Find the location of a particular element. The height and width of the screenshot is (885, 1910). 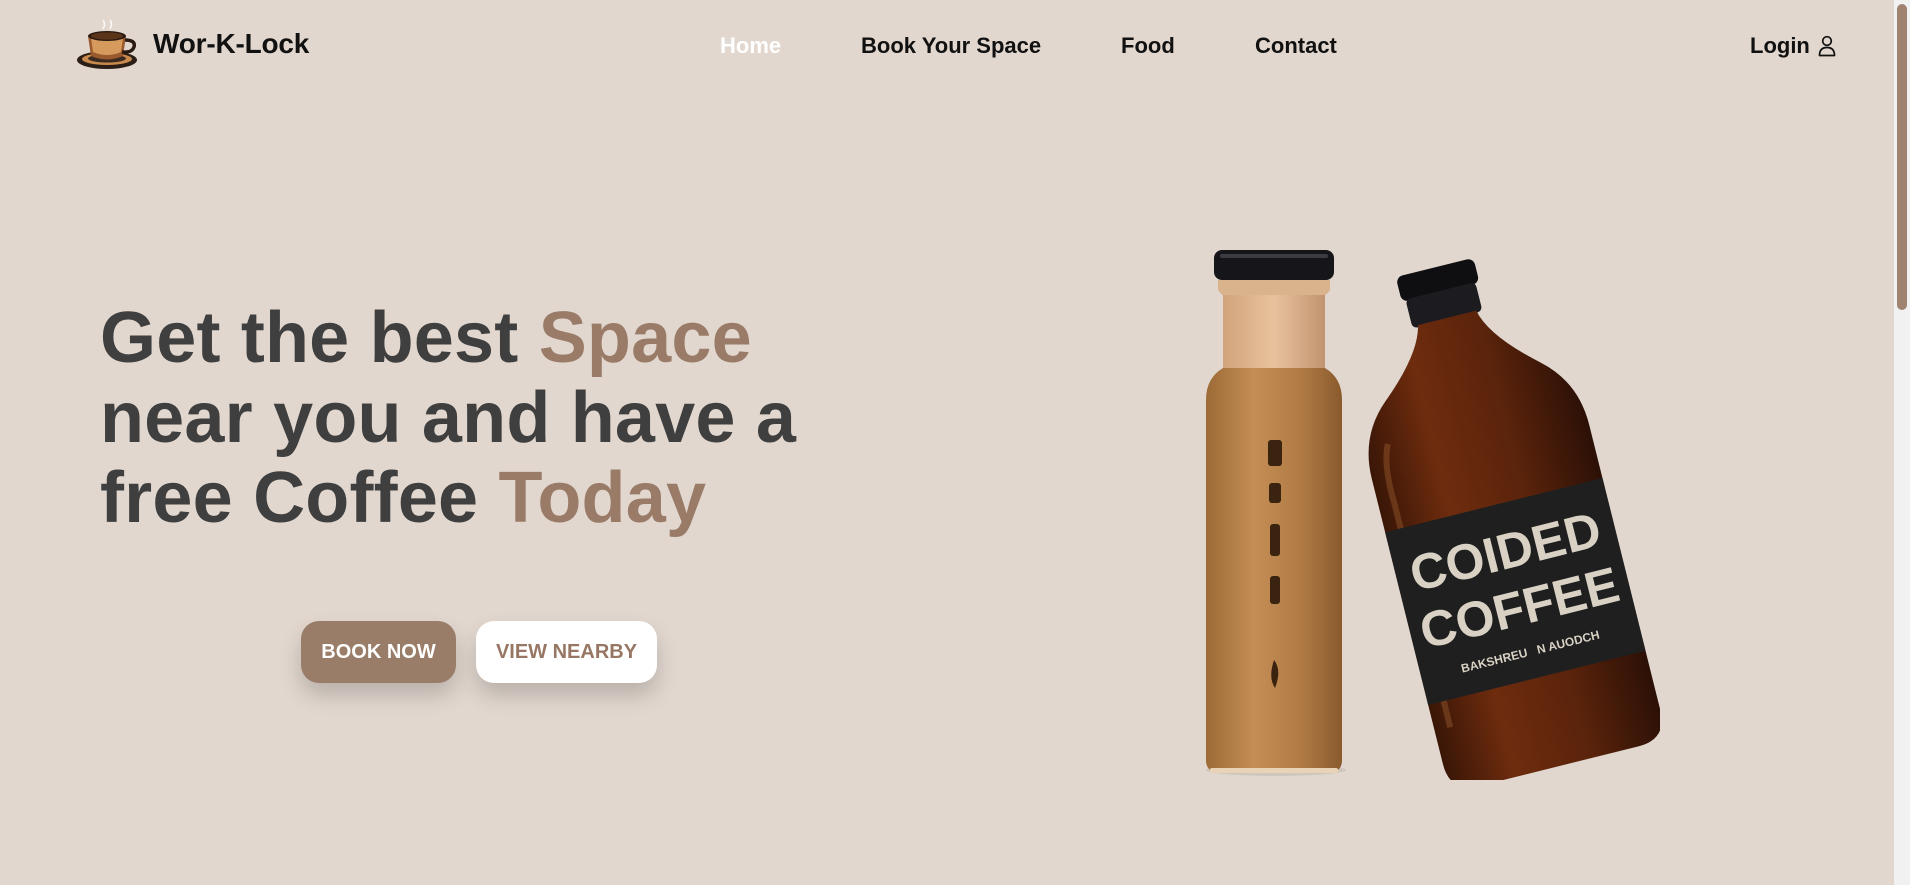

coffee-bottles-image: COIDED COFFEE BAKSHREU N AUODCH is located at coordinates (1433, 515).